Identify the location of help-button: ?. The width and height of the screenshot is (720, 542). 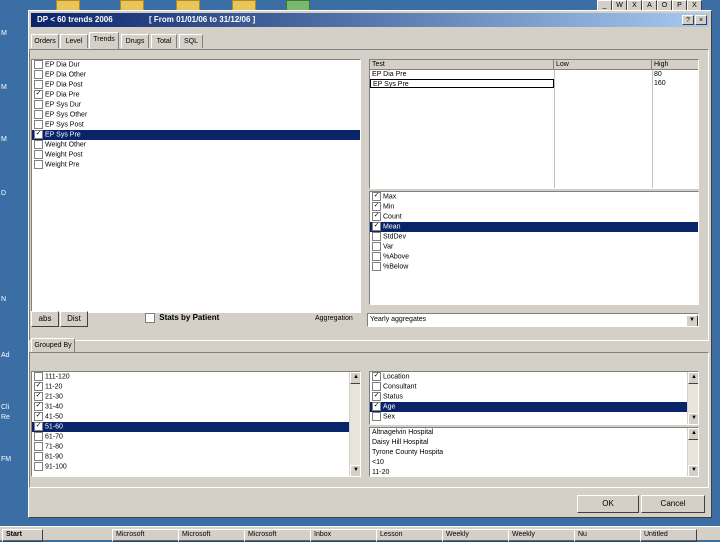
(688, 20).